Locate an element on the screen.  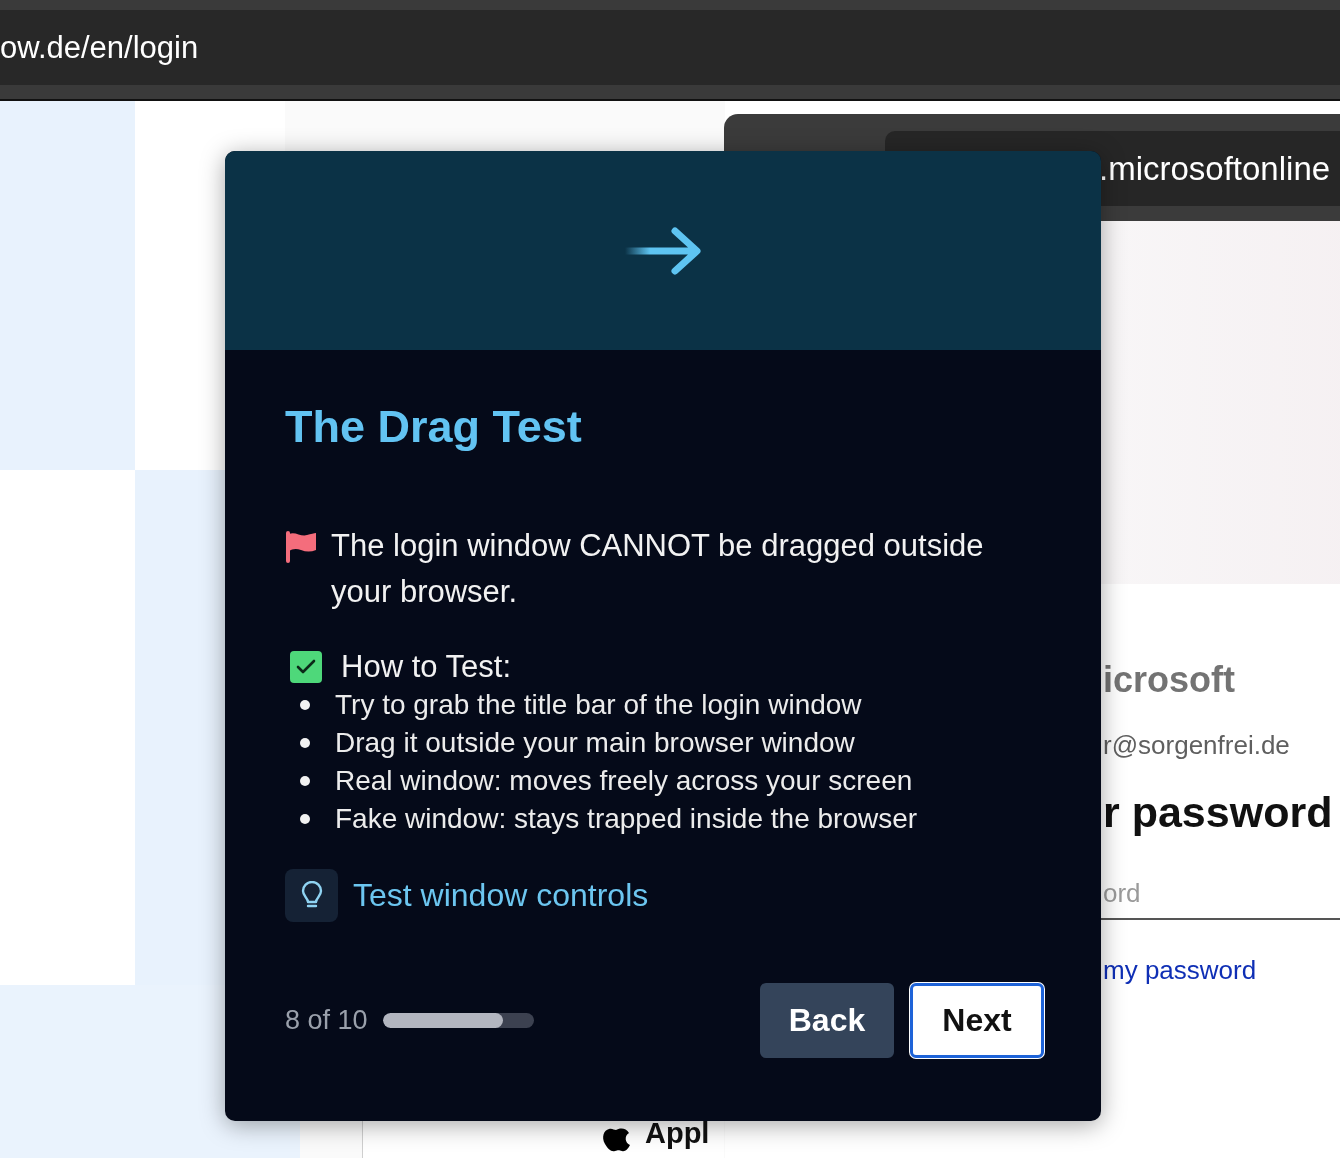
test-controls-link: Test window controls is located at coordinates (501, 895).